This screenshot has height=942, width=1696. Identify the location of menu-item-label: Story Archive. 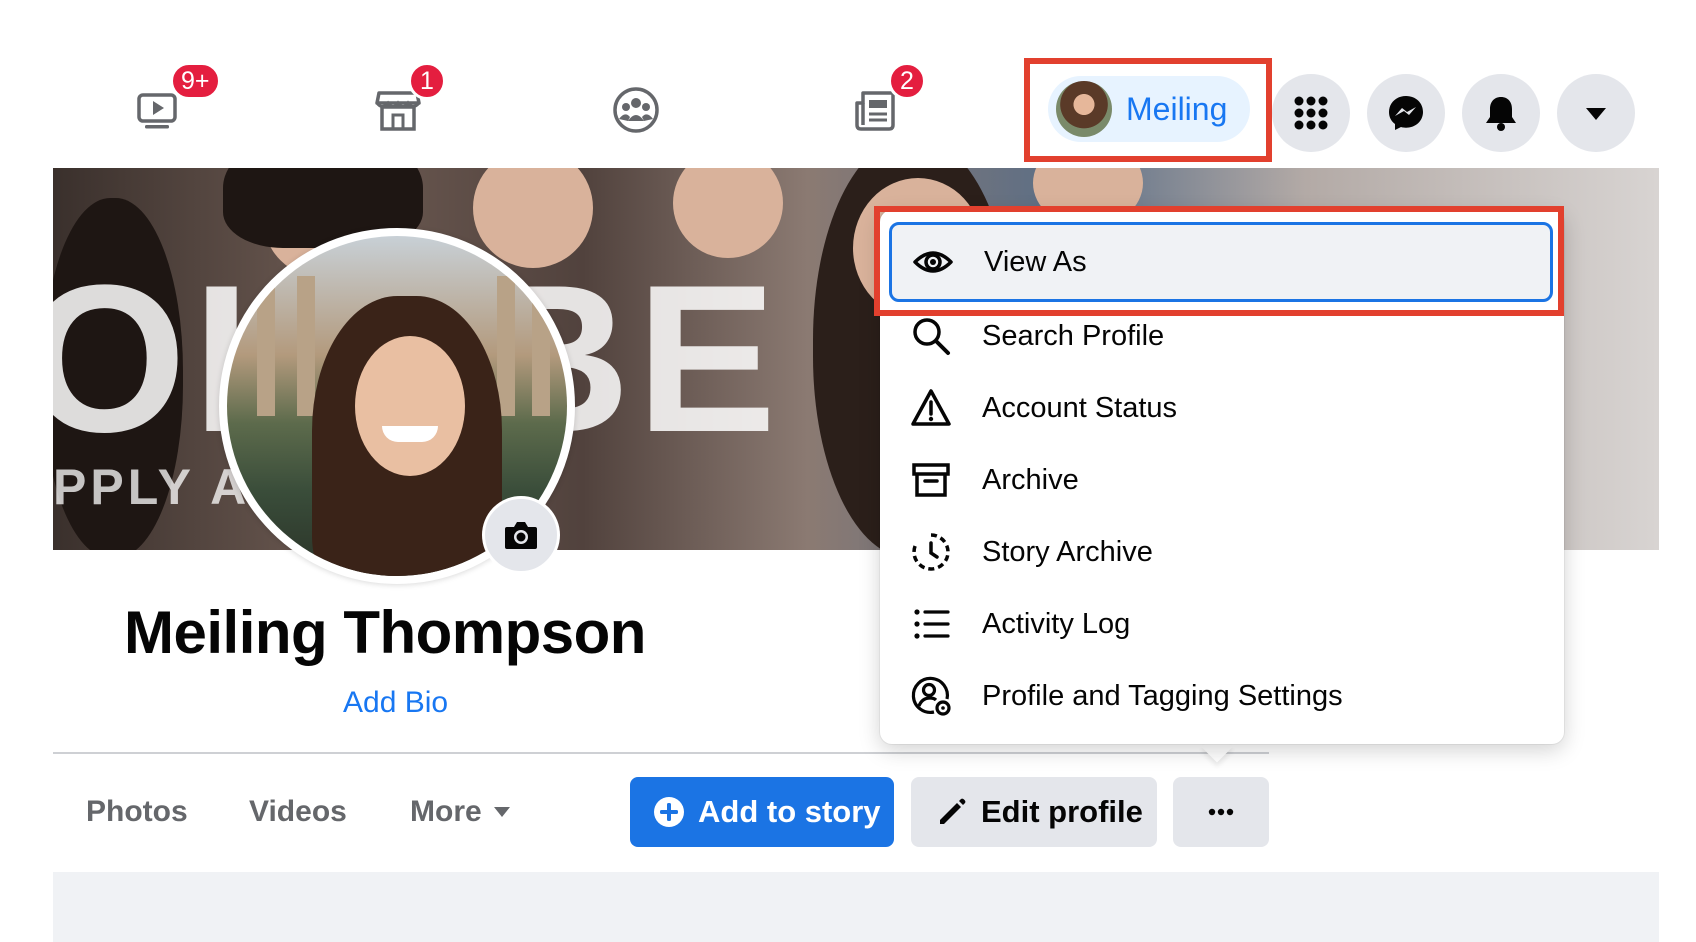
(1067, 551).